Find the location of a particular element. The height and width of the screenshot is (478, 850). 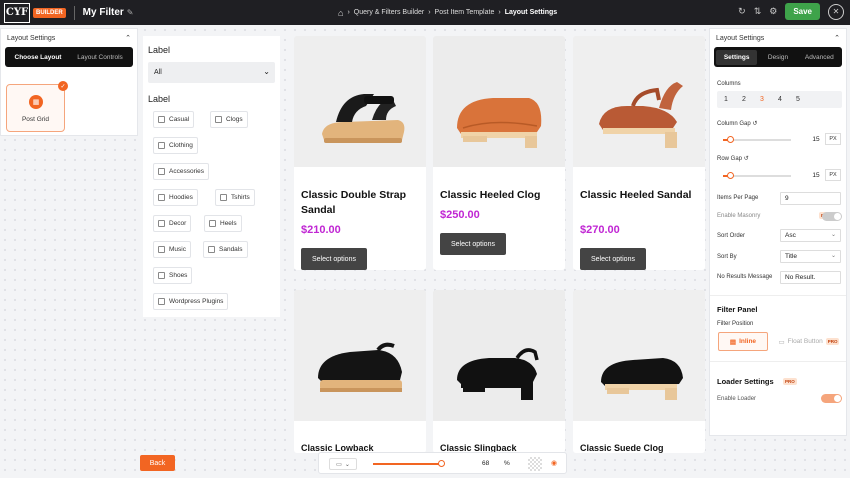

product-card: Classic Suede Clog is located at coordinates (639, 371).